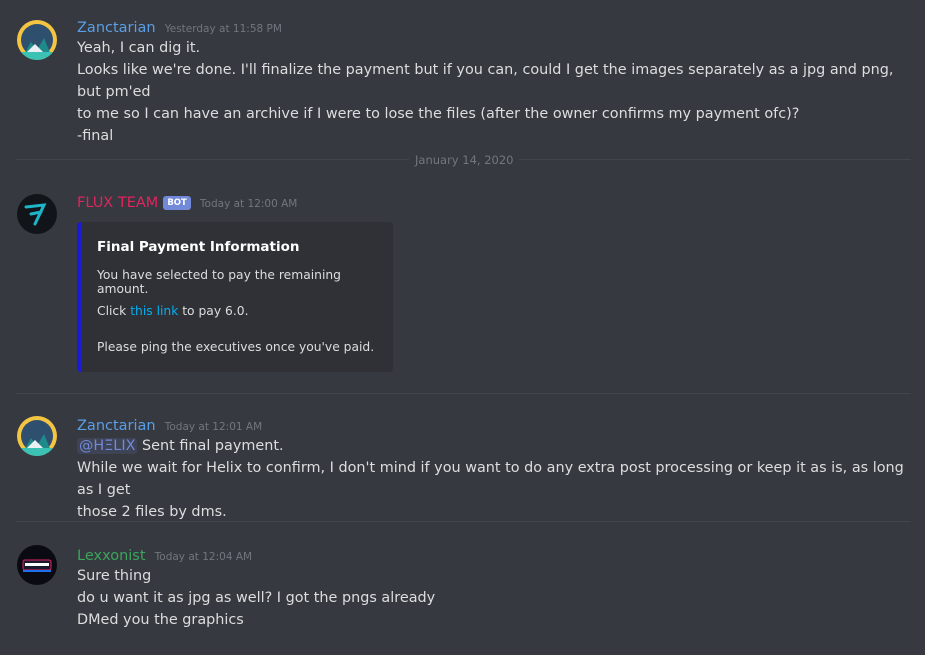 Image resolution: width=925 pixels, height=655 pixels. What do you see at coordinates (154, 311) in the screenshot?
I see `payment-link: this link` at bounding box center [154, 311].